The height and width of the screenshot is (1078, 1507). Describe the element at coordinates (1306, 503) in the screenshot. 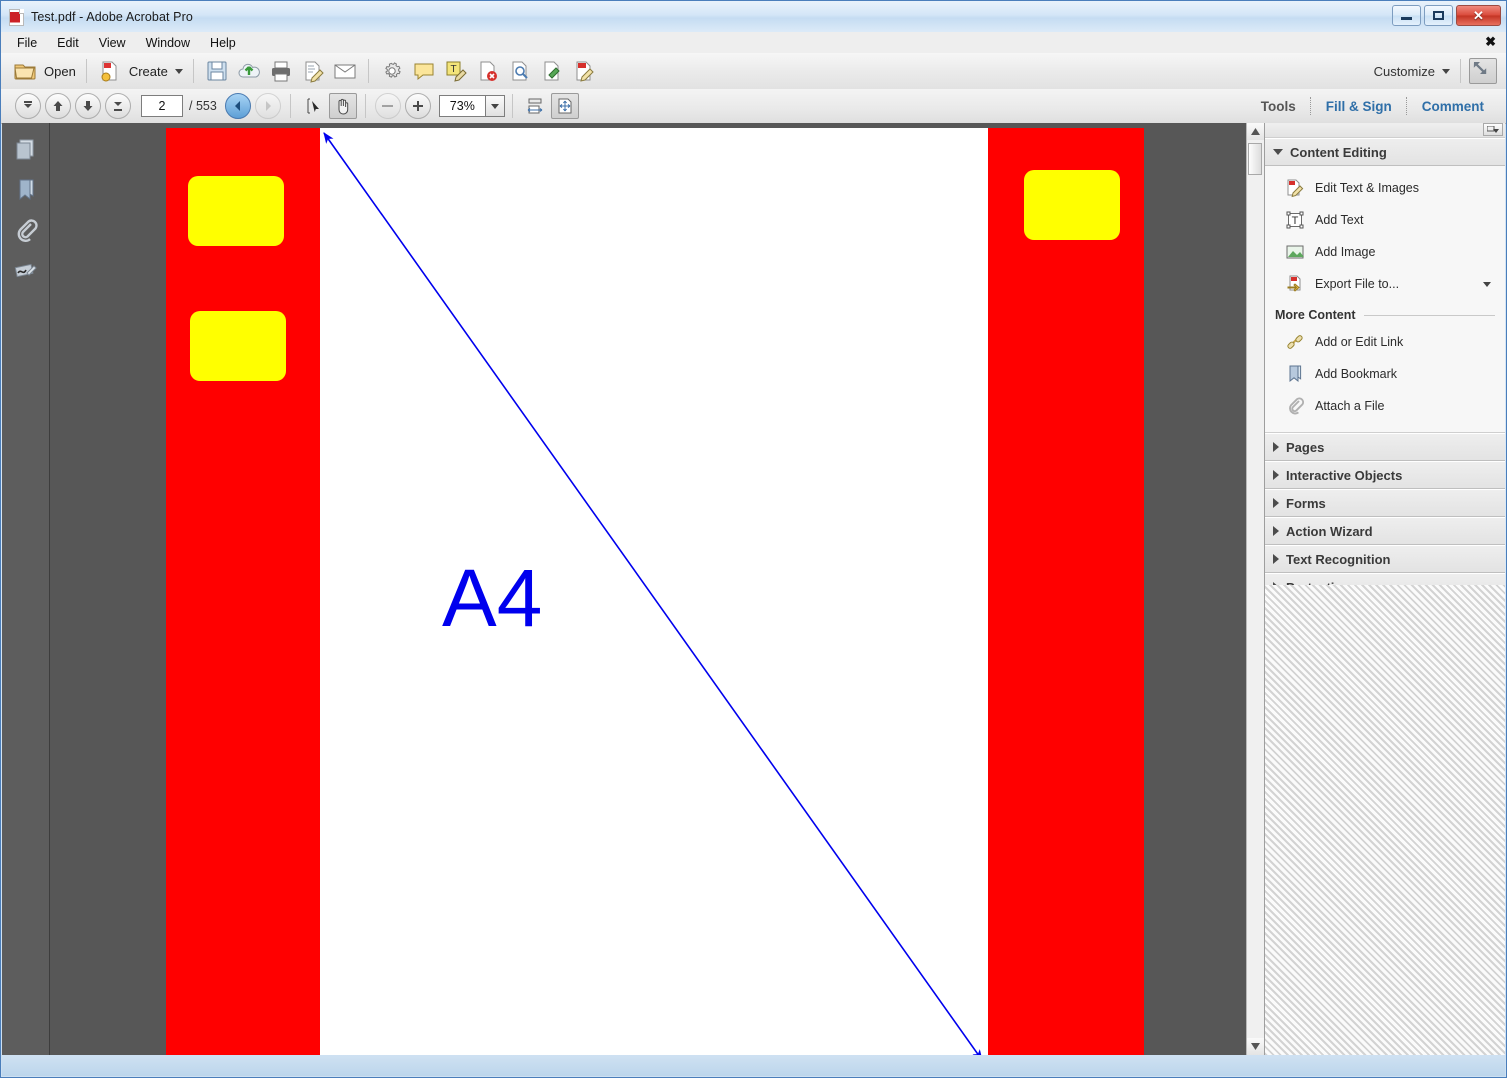

I see `section-title: Forms` at that location.